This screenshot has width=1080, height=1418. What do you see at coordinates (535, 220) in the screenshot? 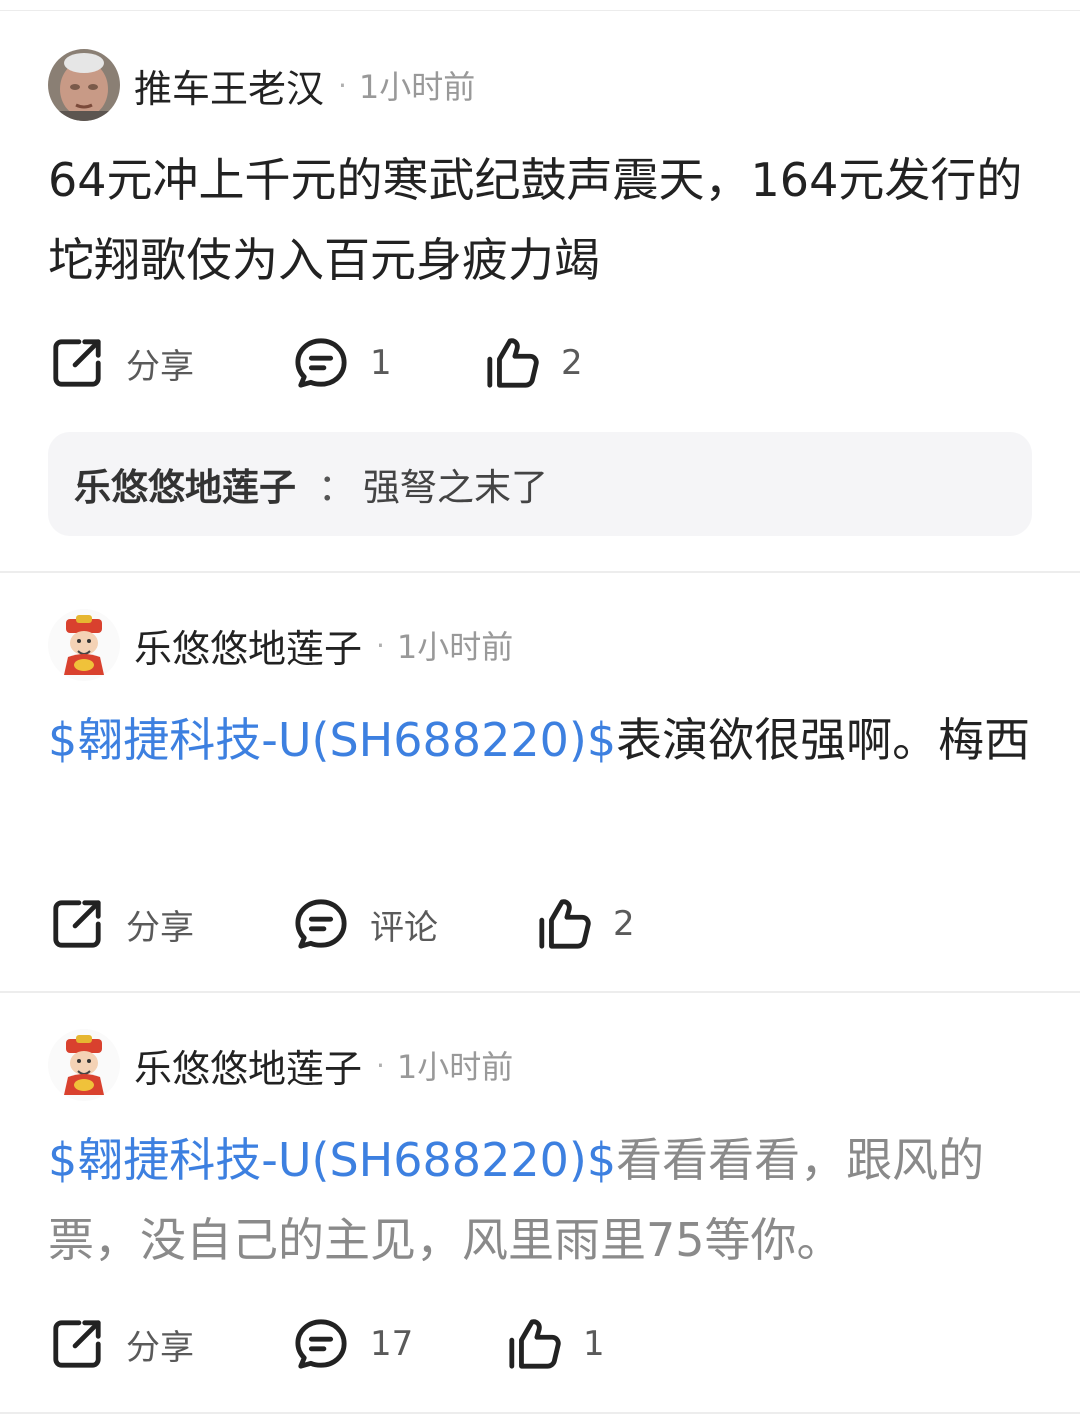
I see `post-text-body: 64元冲上千元的寒武纪鼓声震天，164元发行的坨翔歌伎为入百元身疲力竭` at bounding box center [535, 220].